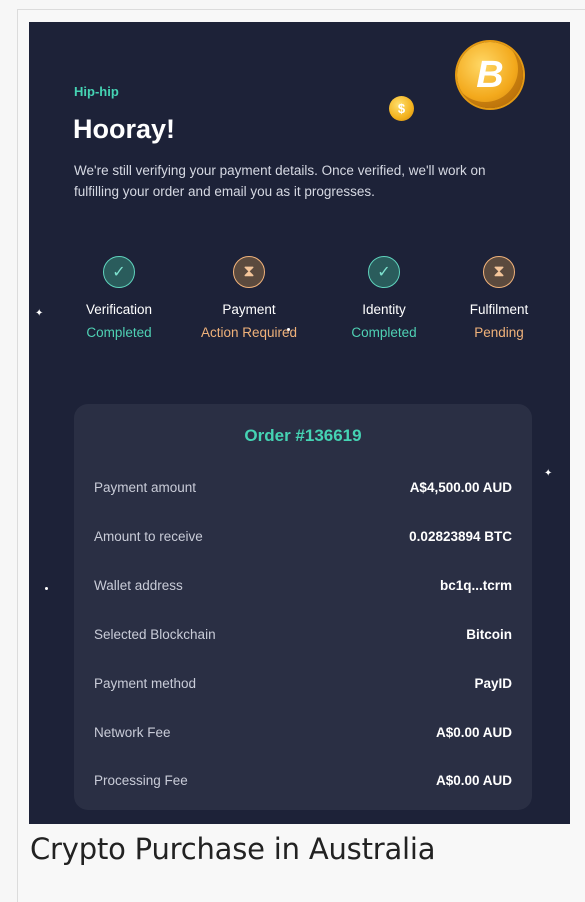 Image resolution: width=585 pixels, height=902 pixels. I want to click on step-label: Payment, so click(249, 309).